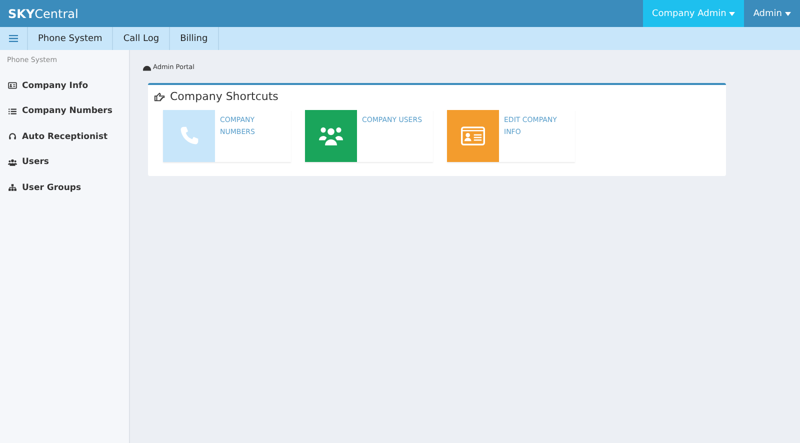 This screenshot has width=800, height=443. Describe the element at coordinates (224, 96) in the screenshot. I see `panel-title: Company Shortcuts` at that location.